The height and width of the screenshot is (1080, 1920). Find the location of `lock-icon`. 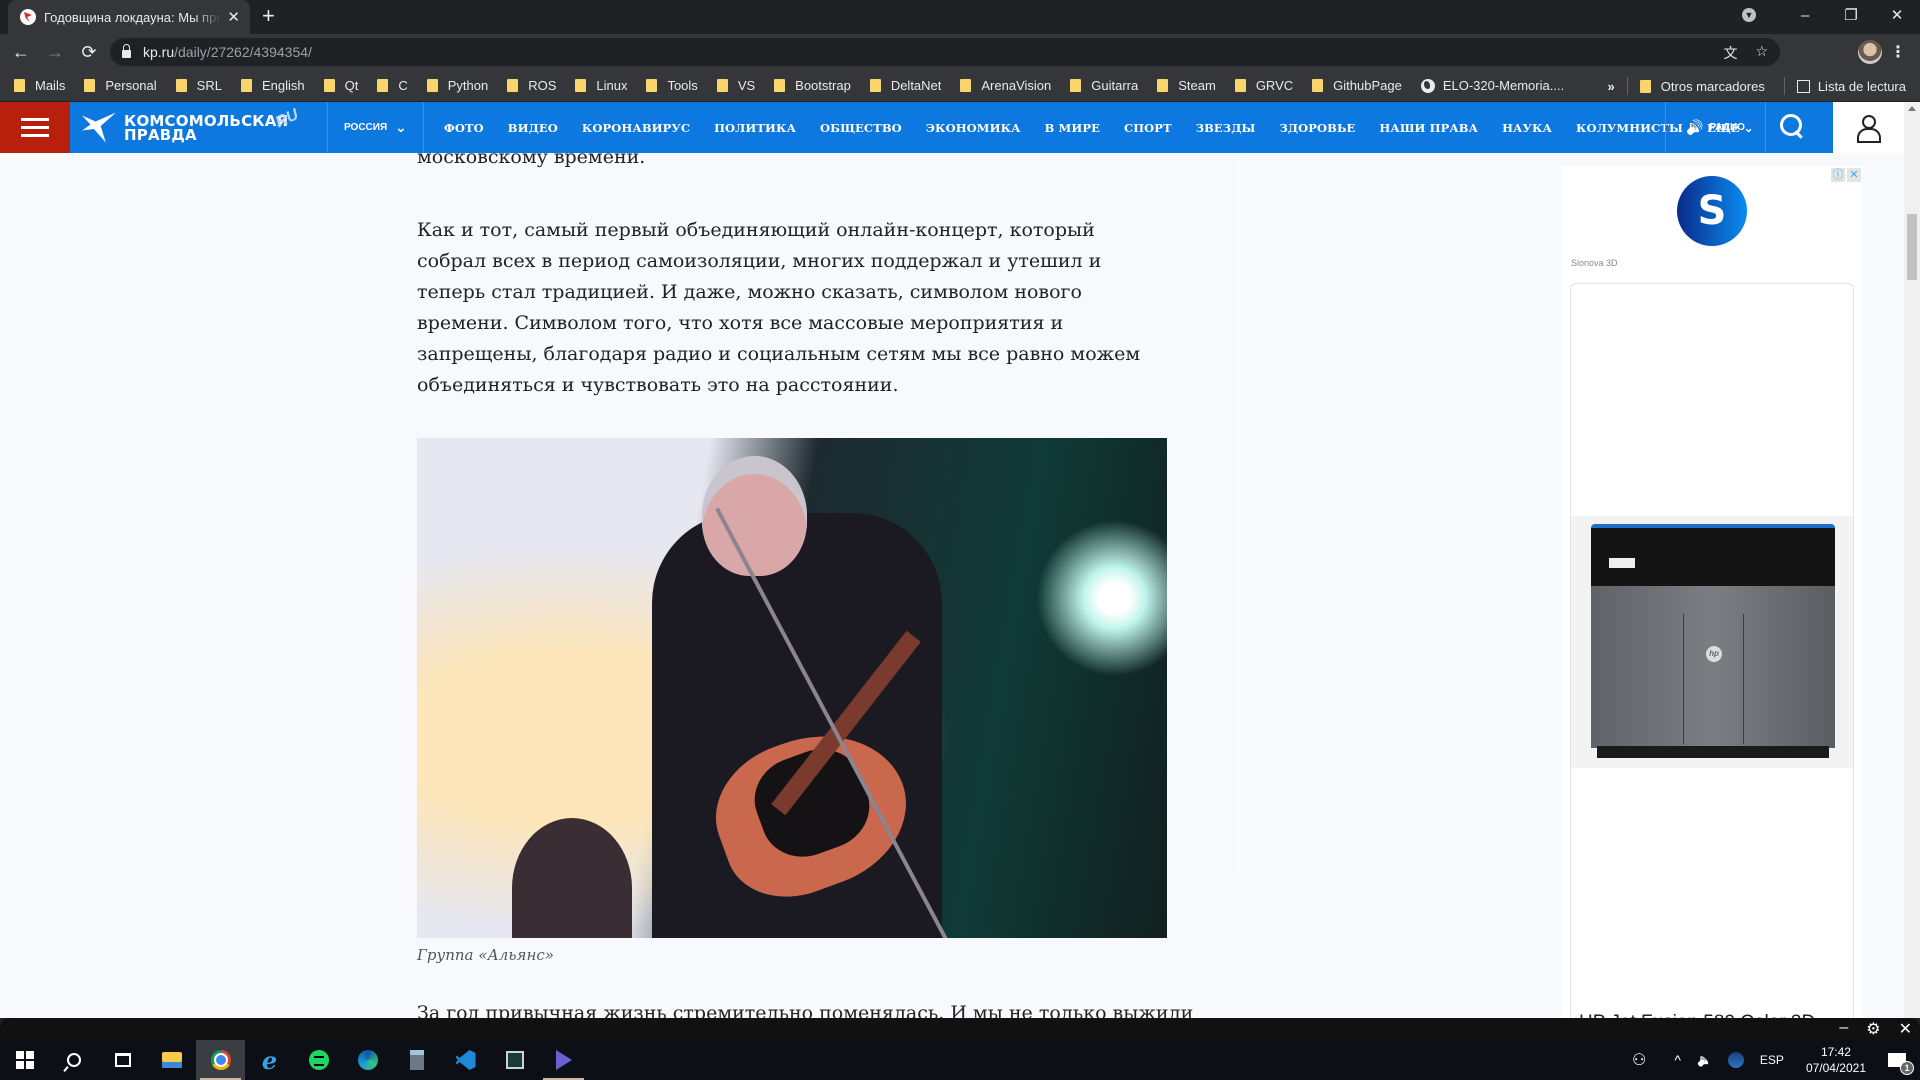

lock-icon is located at coordinates (126, 51).